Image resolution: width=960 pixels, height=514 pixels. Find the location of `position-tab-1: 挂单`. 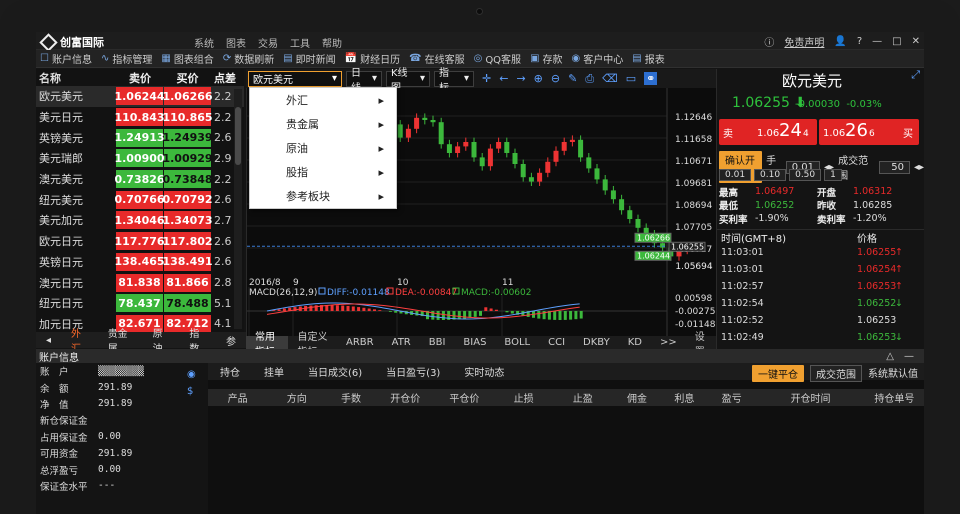

position-tab-1: 挂单 is located at coordinates (274, 371).